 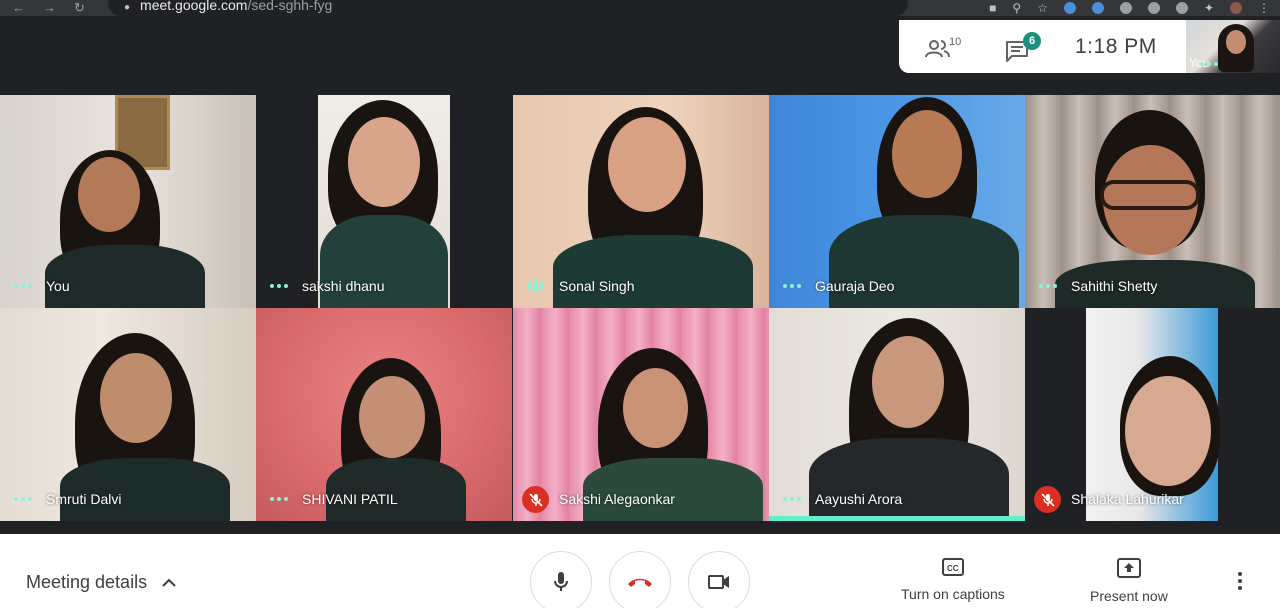 What do you see at coordinates (992, 8) in the screenshot?
I see `camera-icon: ■` at bounding box center [992, 8].